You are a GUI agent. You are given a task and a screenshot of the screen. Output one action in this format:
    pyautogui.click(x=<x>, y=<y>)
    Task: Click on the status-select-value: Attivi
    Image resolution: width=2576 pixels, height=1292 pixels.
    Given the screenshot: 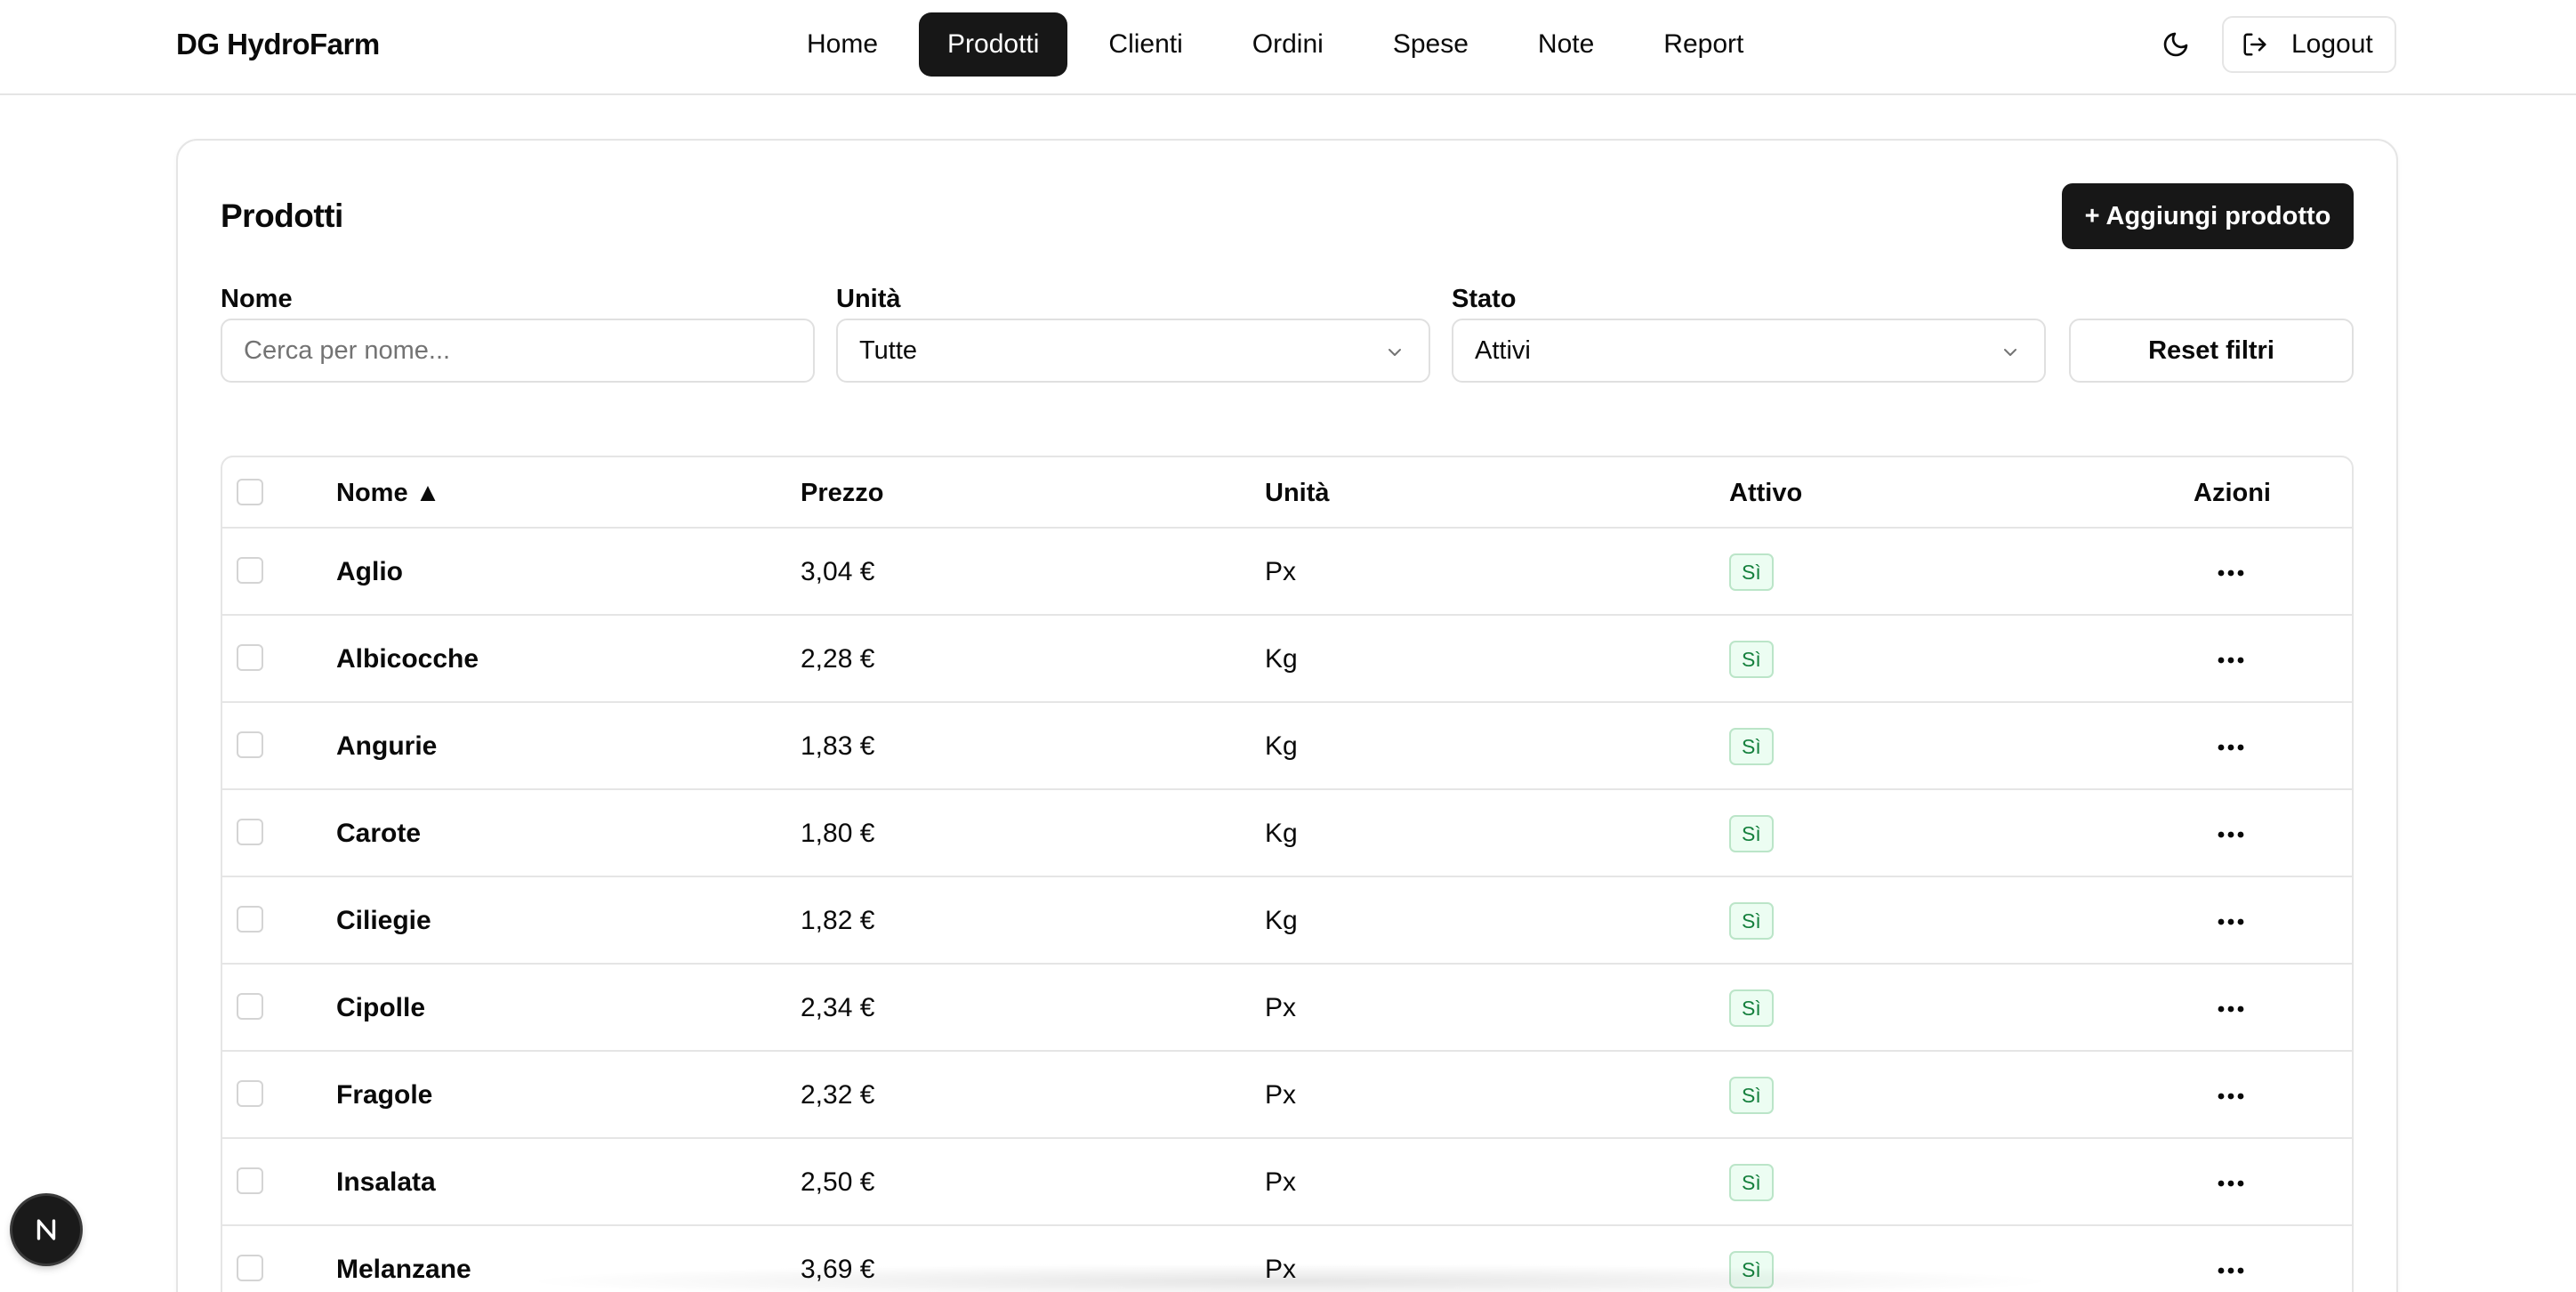 What is the action you would take?
    pyautogui.click(x=1503, y=350)
    